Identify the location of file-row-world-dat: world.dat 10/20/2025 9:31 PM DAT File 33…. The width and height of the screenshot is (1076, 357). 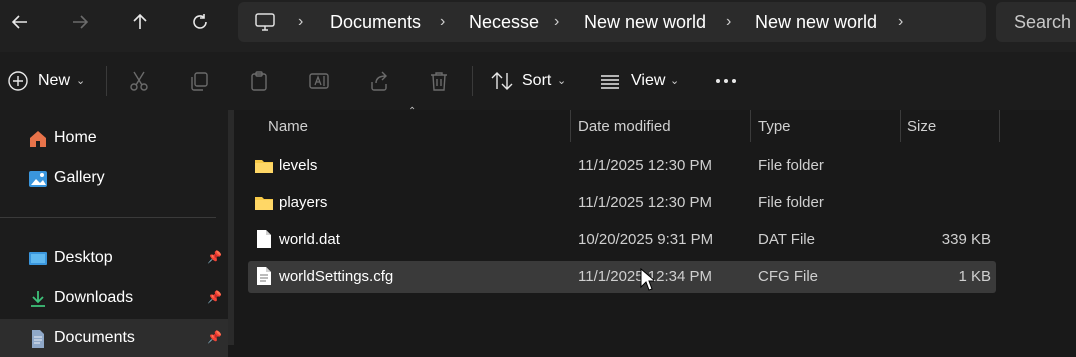
(622, 240).